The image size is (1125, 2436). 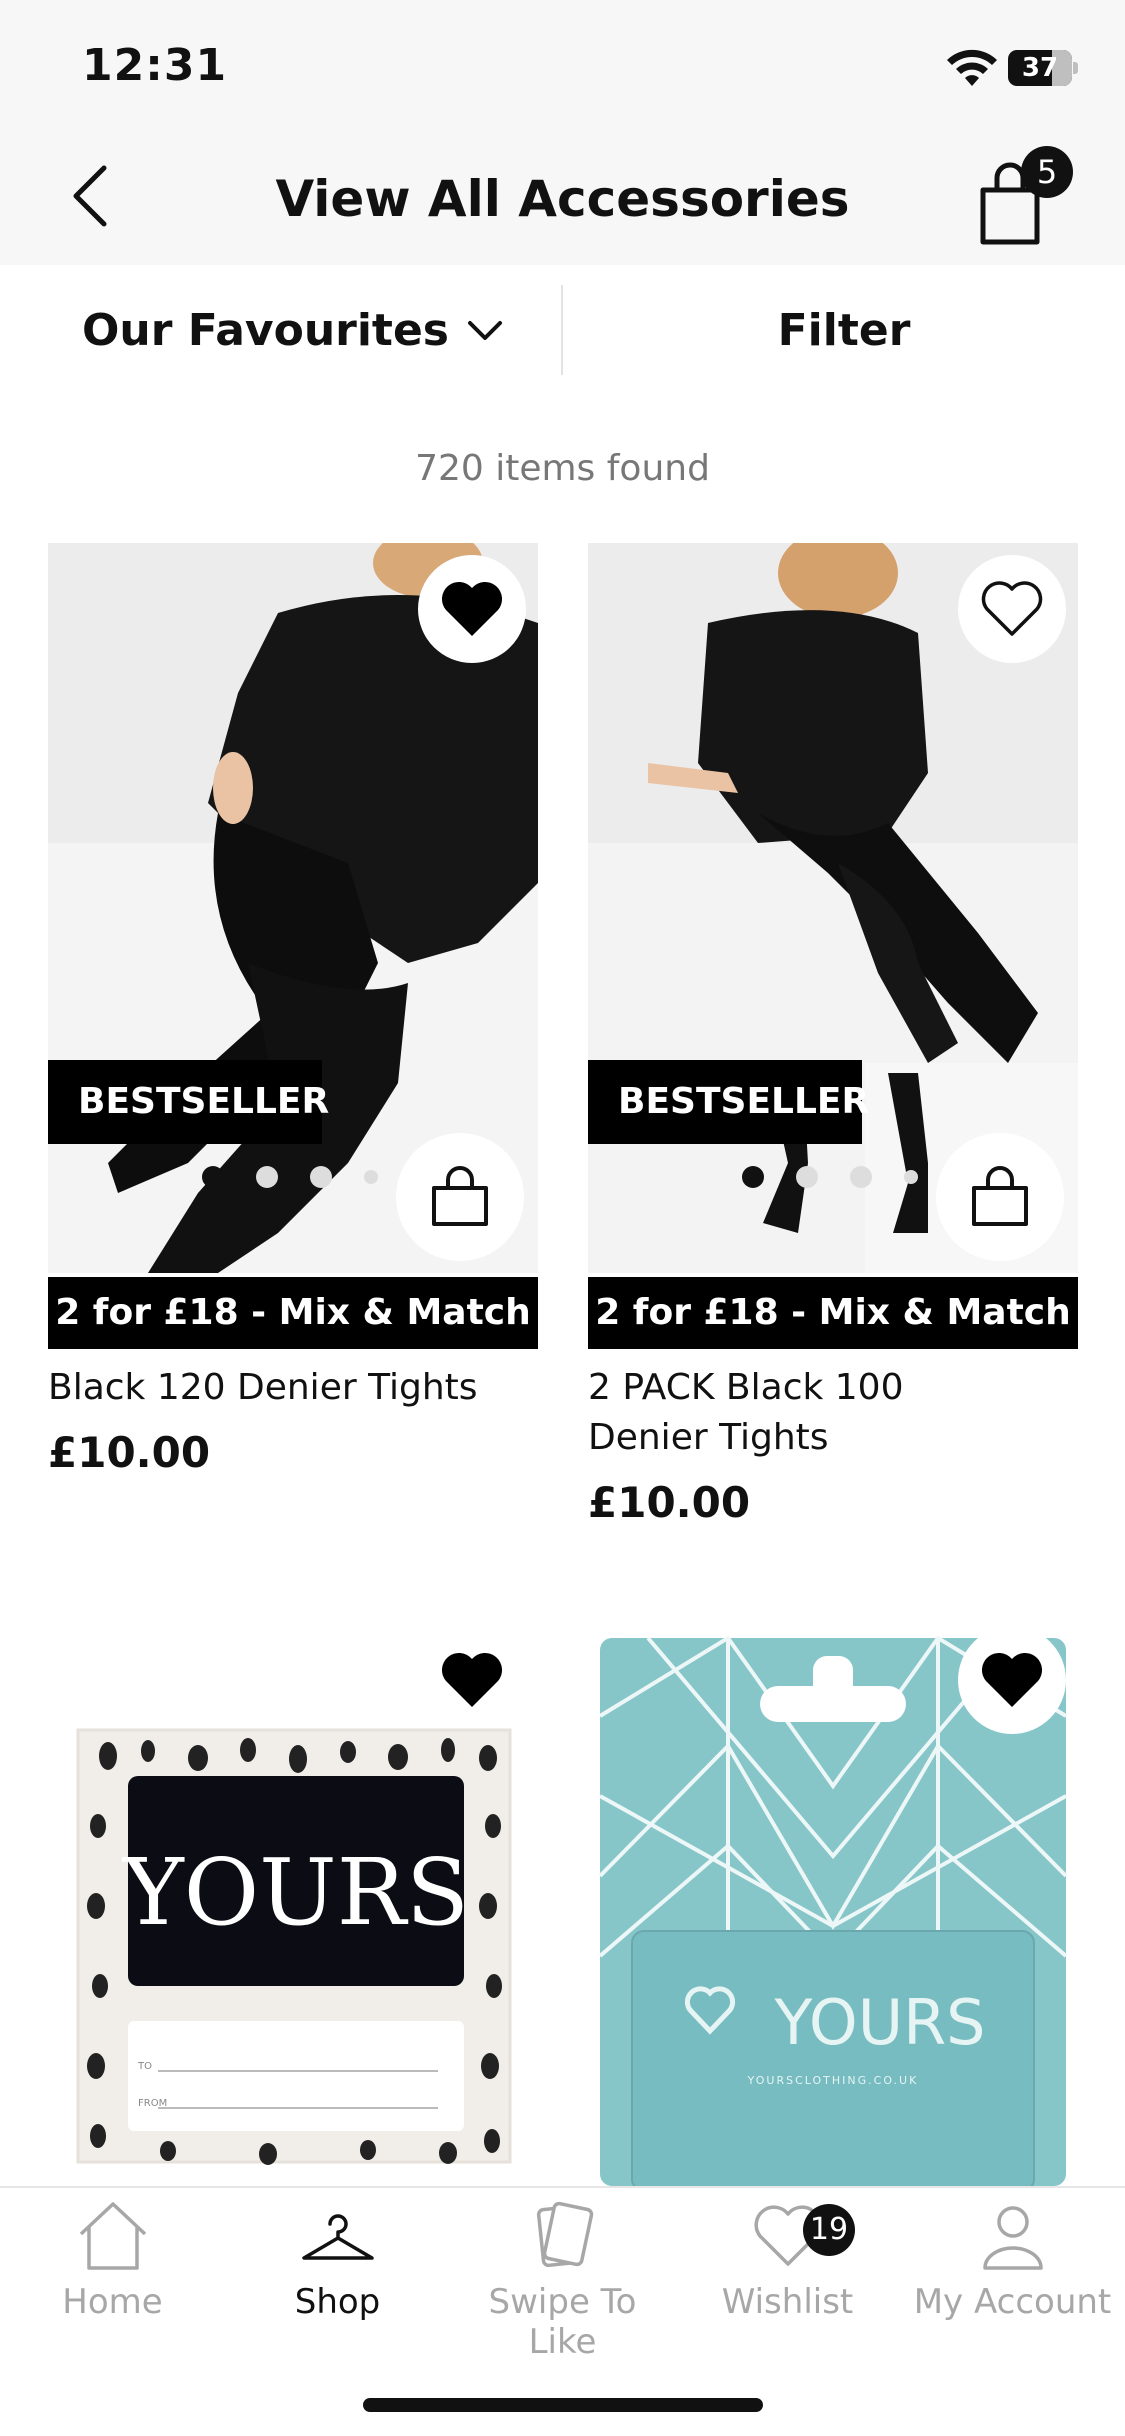 I want to click on tab-label: Wishlist, so click(x=787, y=2302).